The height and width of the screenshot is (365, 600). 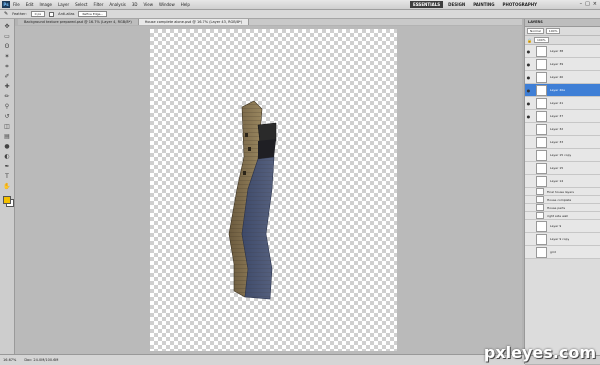 I want to click on layer-row: right side wall, so click(x=562, y=216).